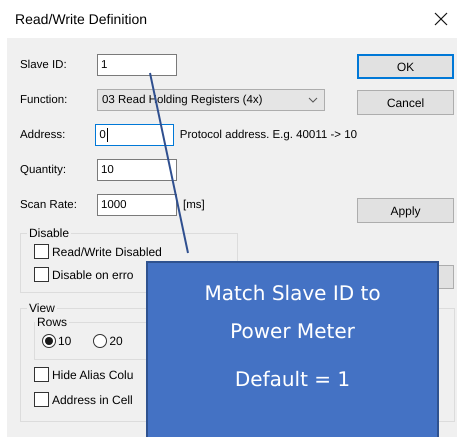  What do you see at coordinates (194, 205) in the screenshot?
I see `unit-label: [ms]` at bounding box center [194, 205].